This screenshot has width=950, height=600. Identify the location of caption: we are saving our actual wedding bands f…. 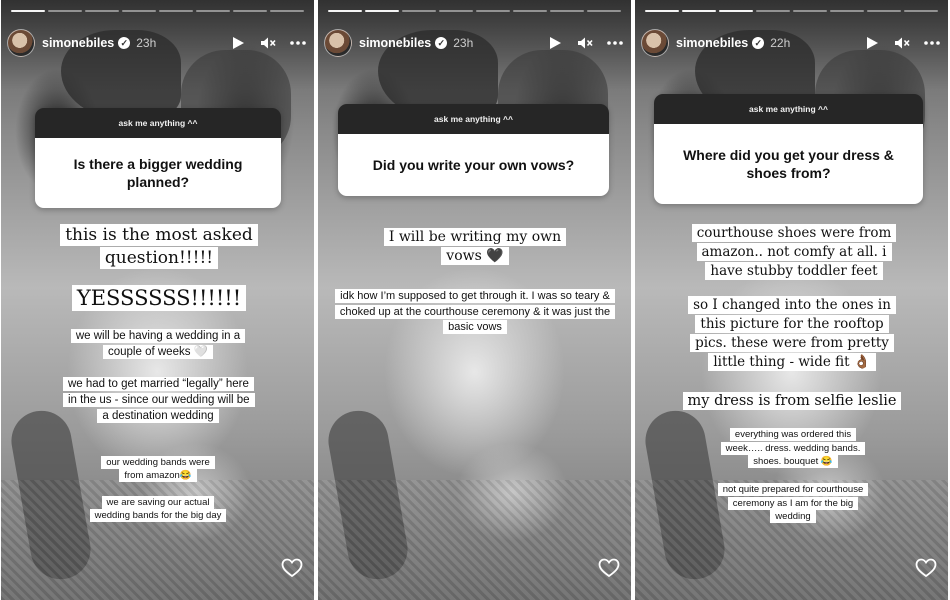
(158, 509).